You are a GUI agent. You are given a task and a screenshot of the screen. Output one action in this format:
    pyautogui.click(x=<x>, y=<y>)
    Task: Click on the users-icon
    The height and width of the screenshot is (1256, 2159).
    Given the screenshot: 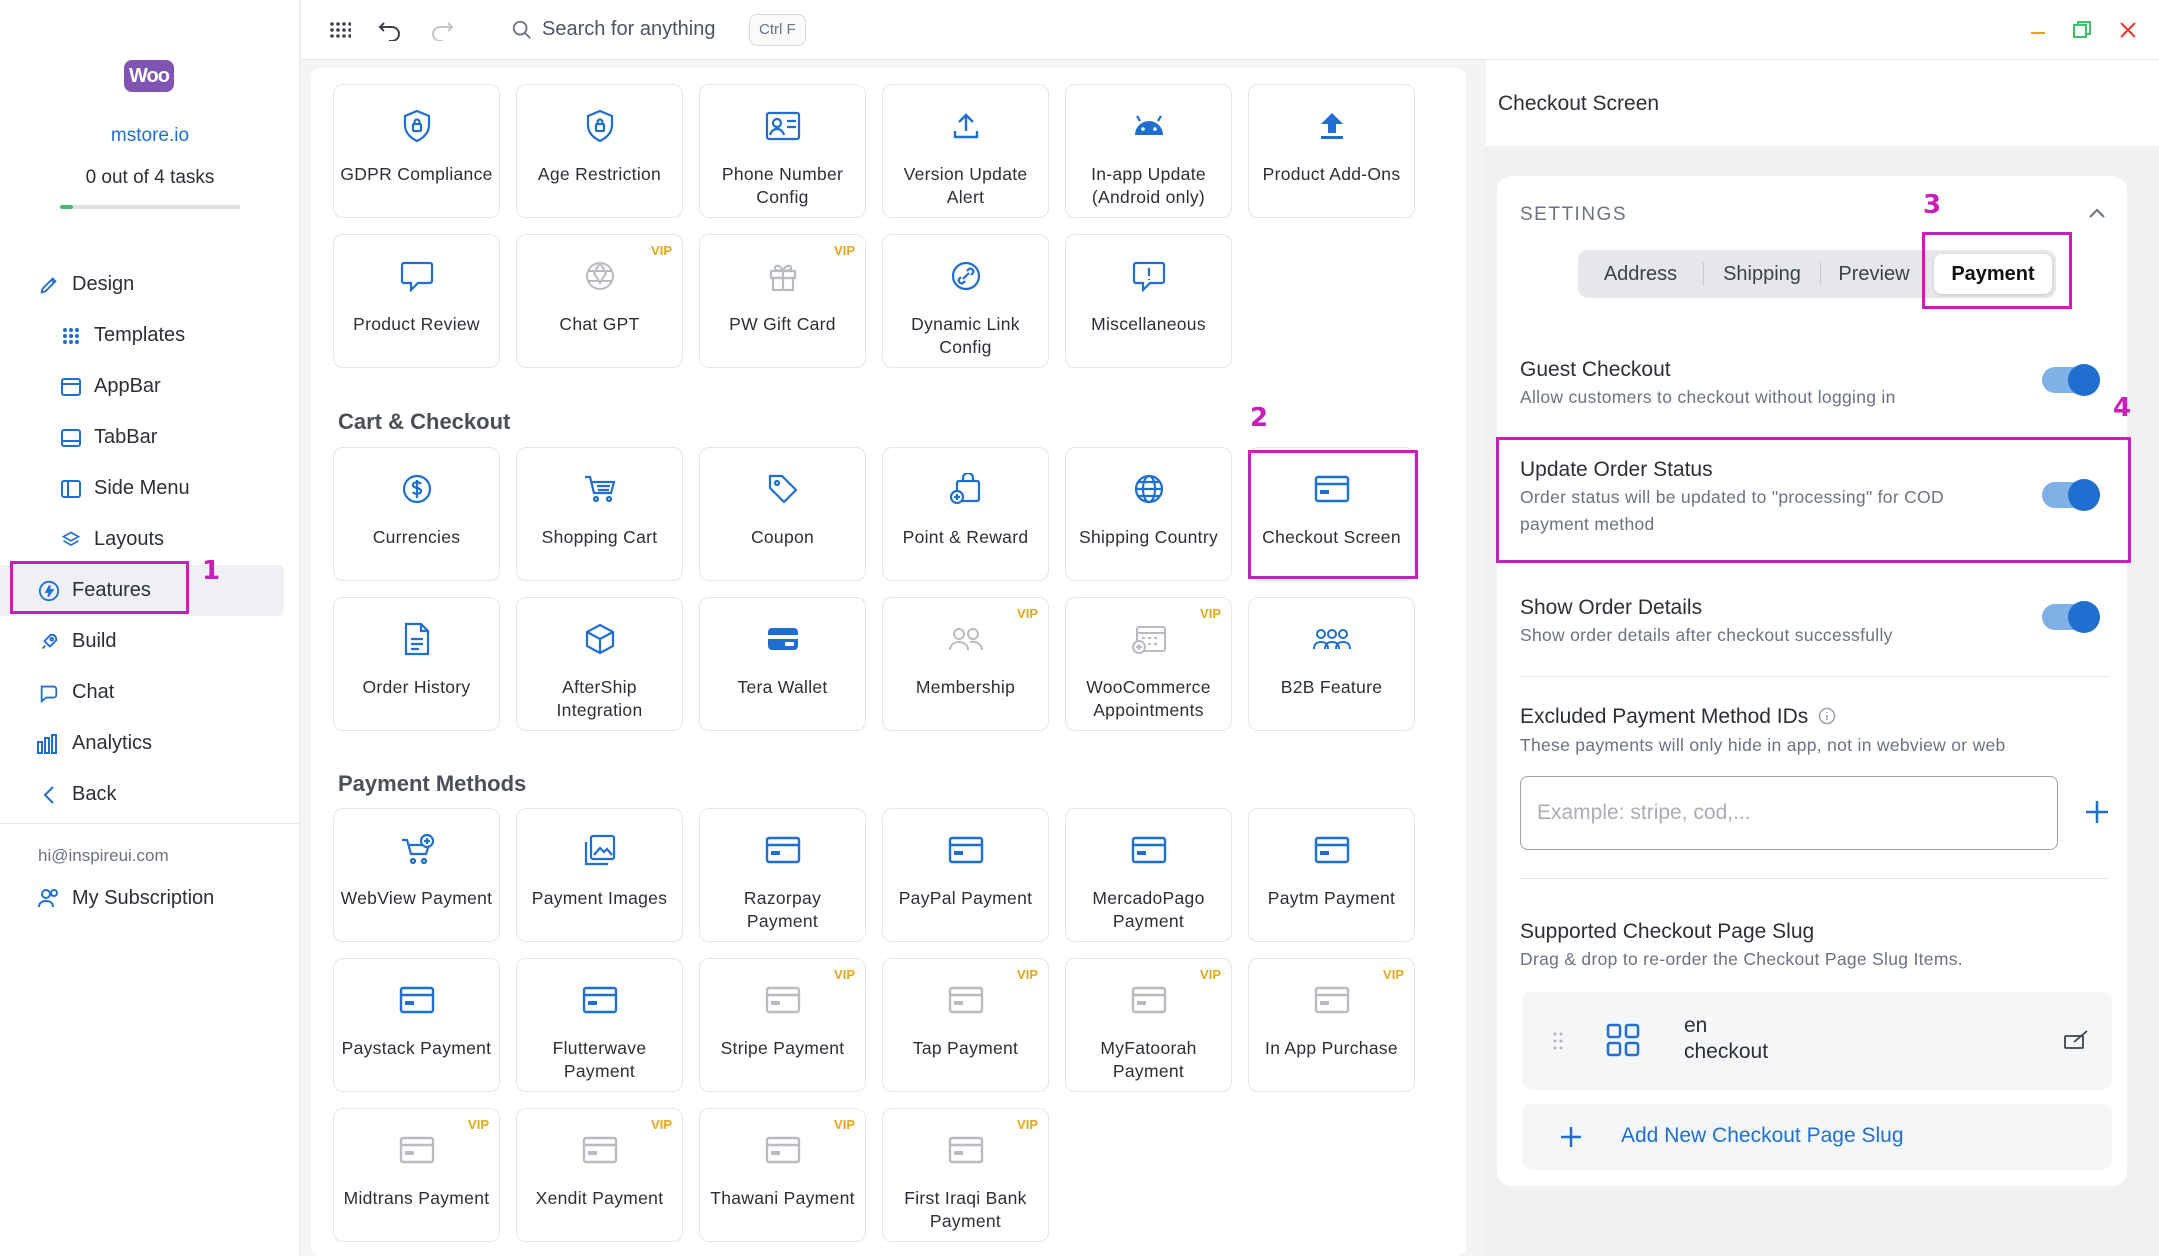 What is the action you would take?
    pyautogui.click(x=49, y=898)
    